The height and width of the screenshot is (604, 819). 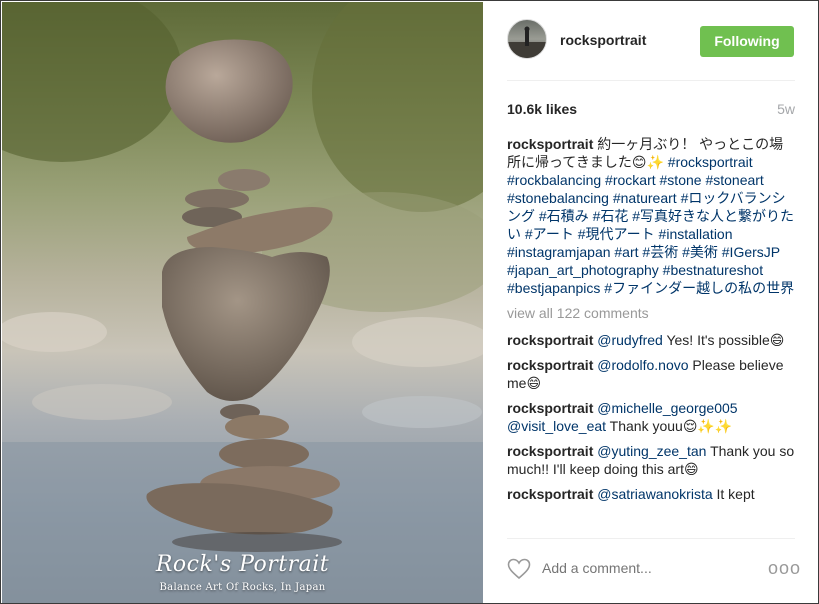 I want to click on add-comment-input, so click(x=652, y=568).